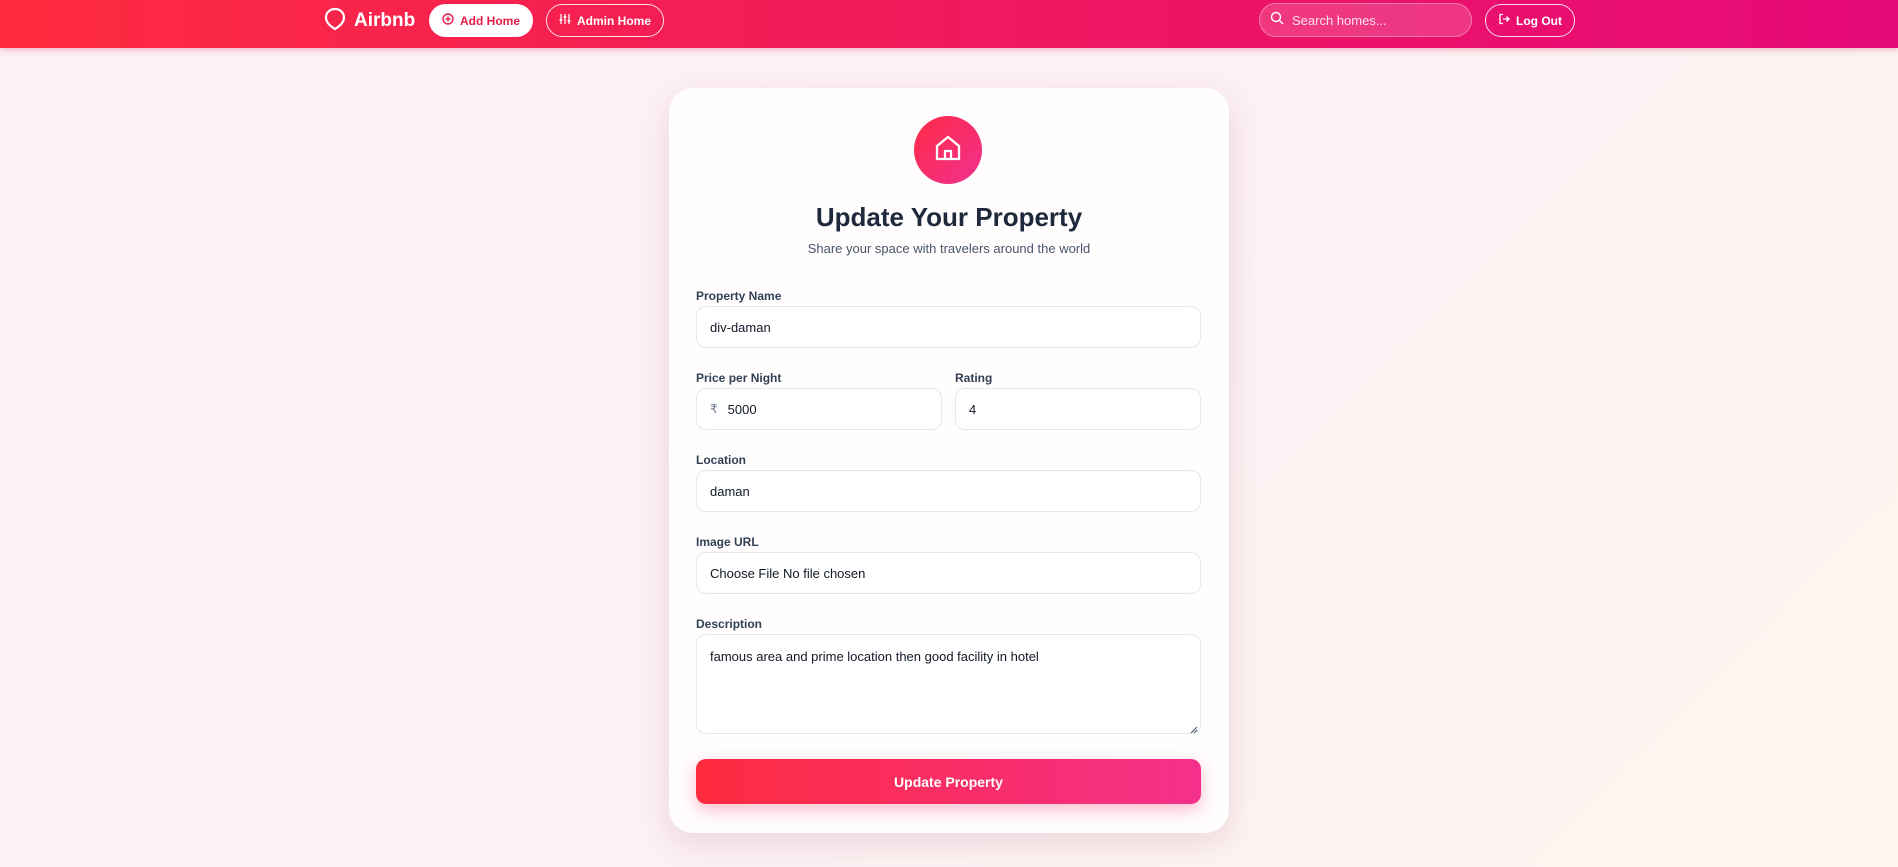 The image size is (1898, 867). Describe the element at coordinates (714, 409) in the screenshot. I see `rupee-icon: ₹` at that location.